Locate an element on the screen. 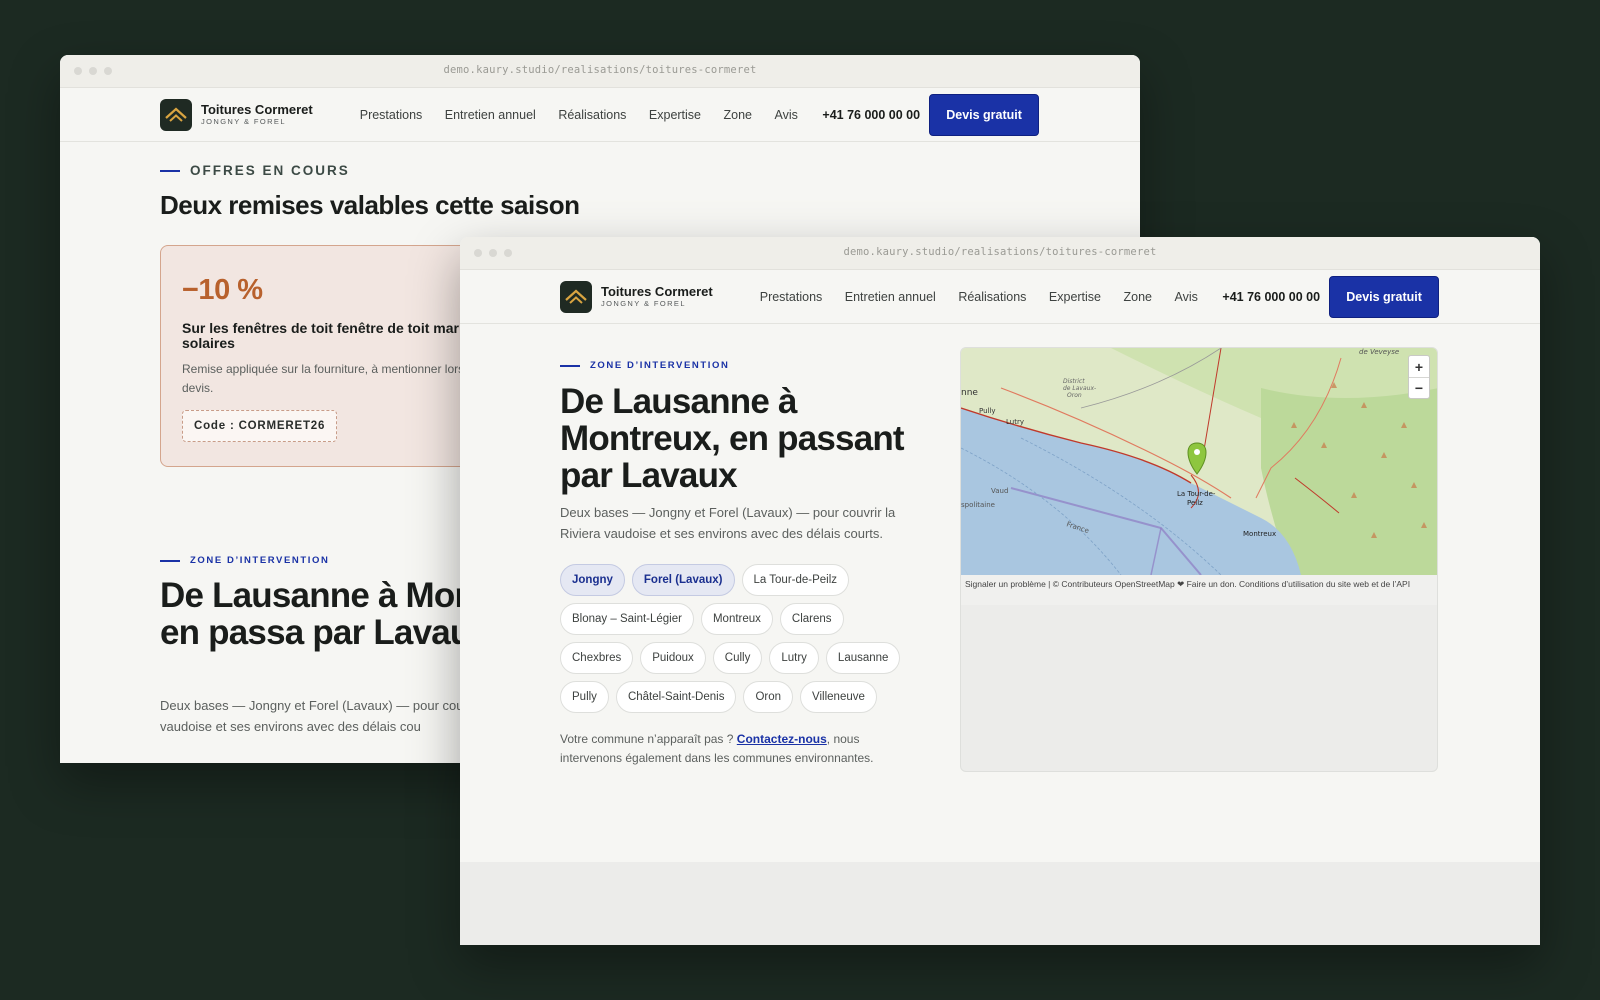 Image resolution: width=1600 pixels, height=1000 pixels. next-section is located at coordinates (1000, 903).